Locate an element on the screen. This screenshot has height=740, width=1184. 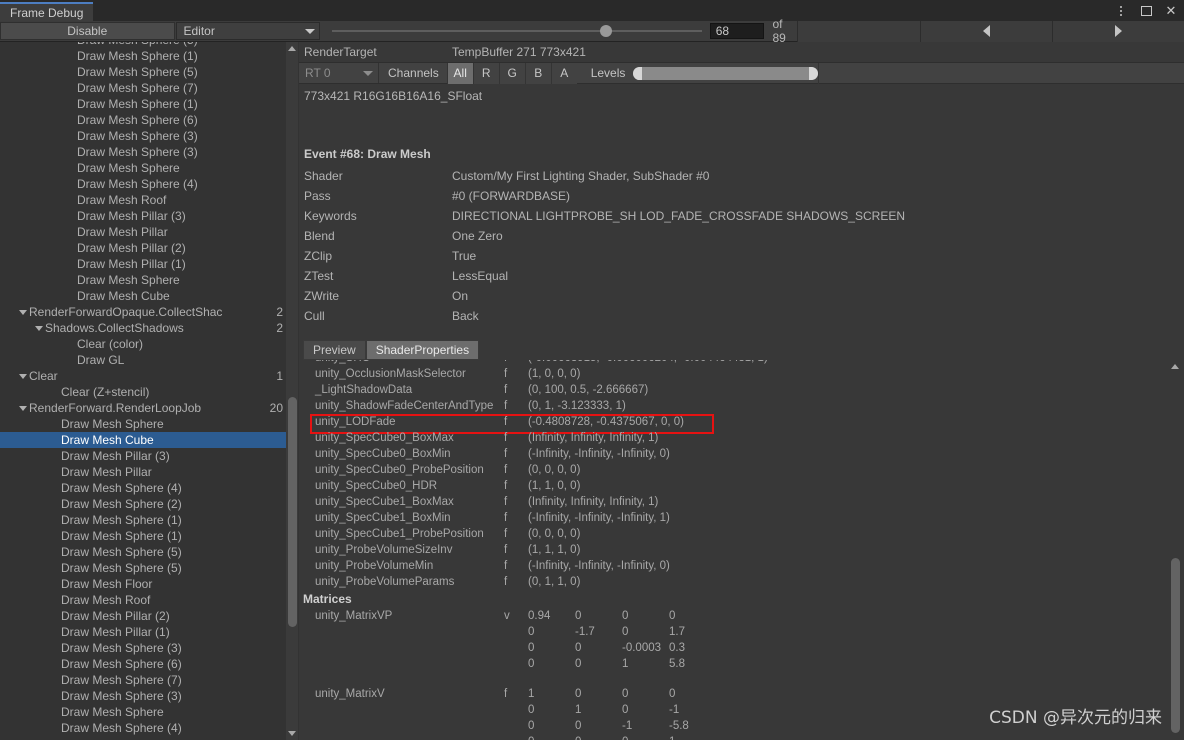
matrix-cell: 0 is located at coordinates (578, 726).